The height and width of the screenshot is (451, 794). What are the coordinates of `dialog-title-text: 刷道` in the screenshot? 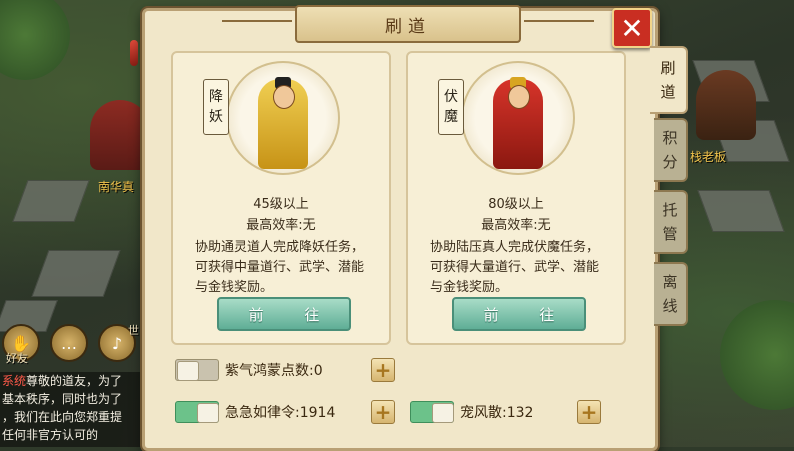 It's located at (408, 26).